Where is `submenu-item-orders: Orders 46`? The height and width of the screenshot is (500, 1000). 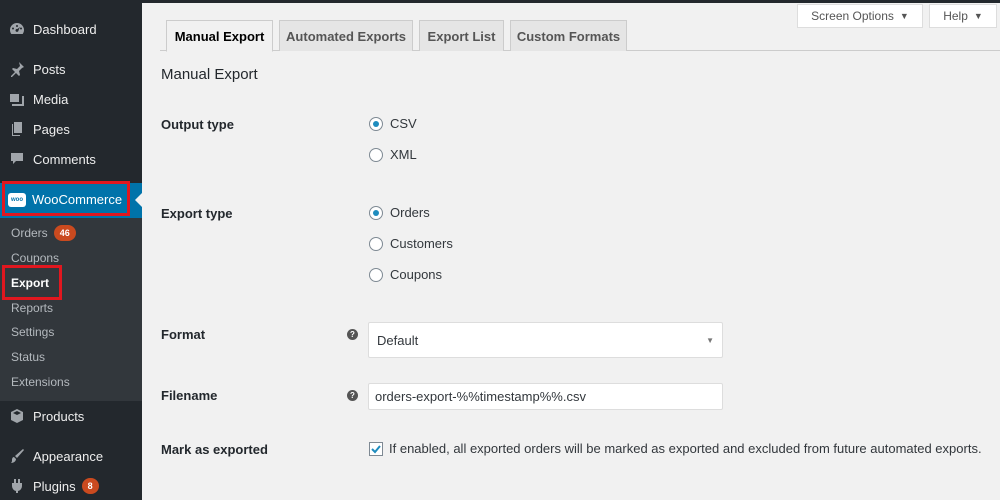
submenu-item-orders: Orders 46 is located at coordinates (43, 233).